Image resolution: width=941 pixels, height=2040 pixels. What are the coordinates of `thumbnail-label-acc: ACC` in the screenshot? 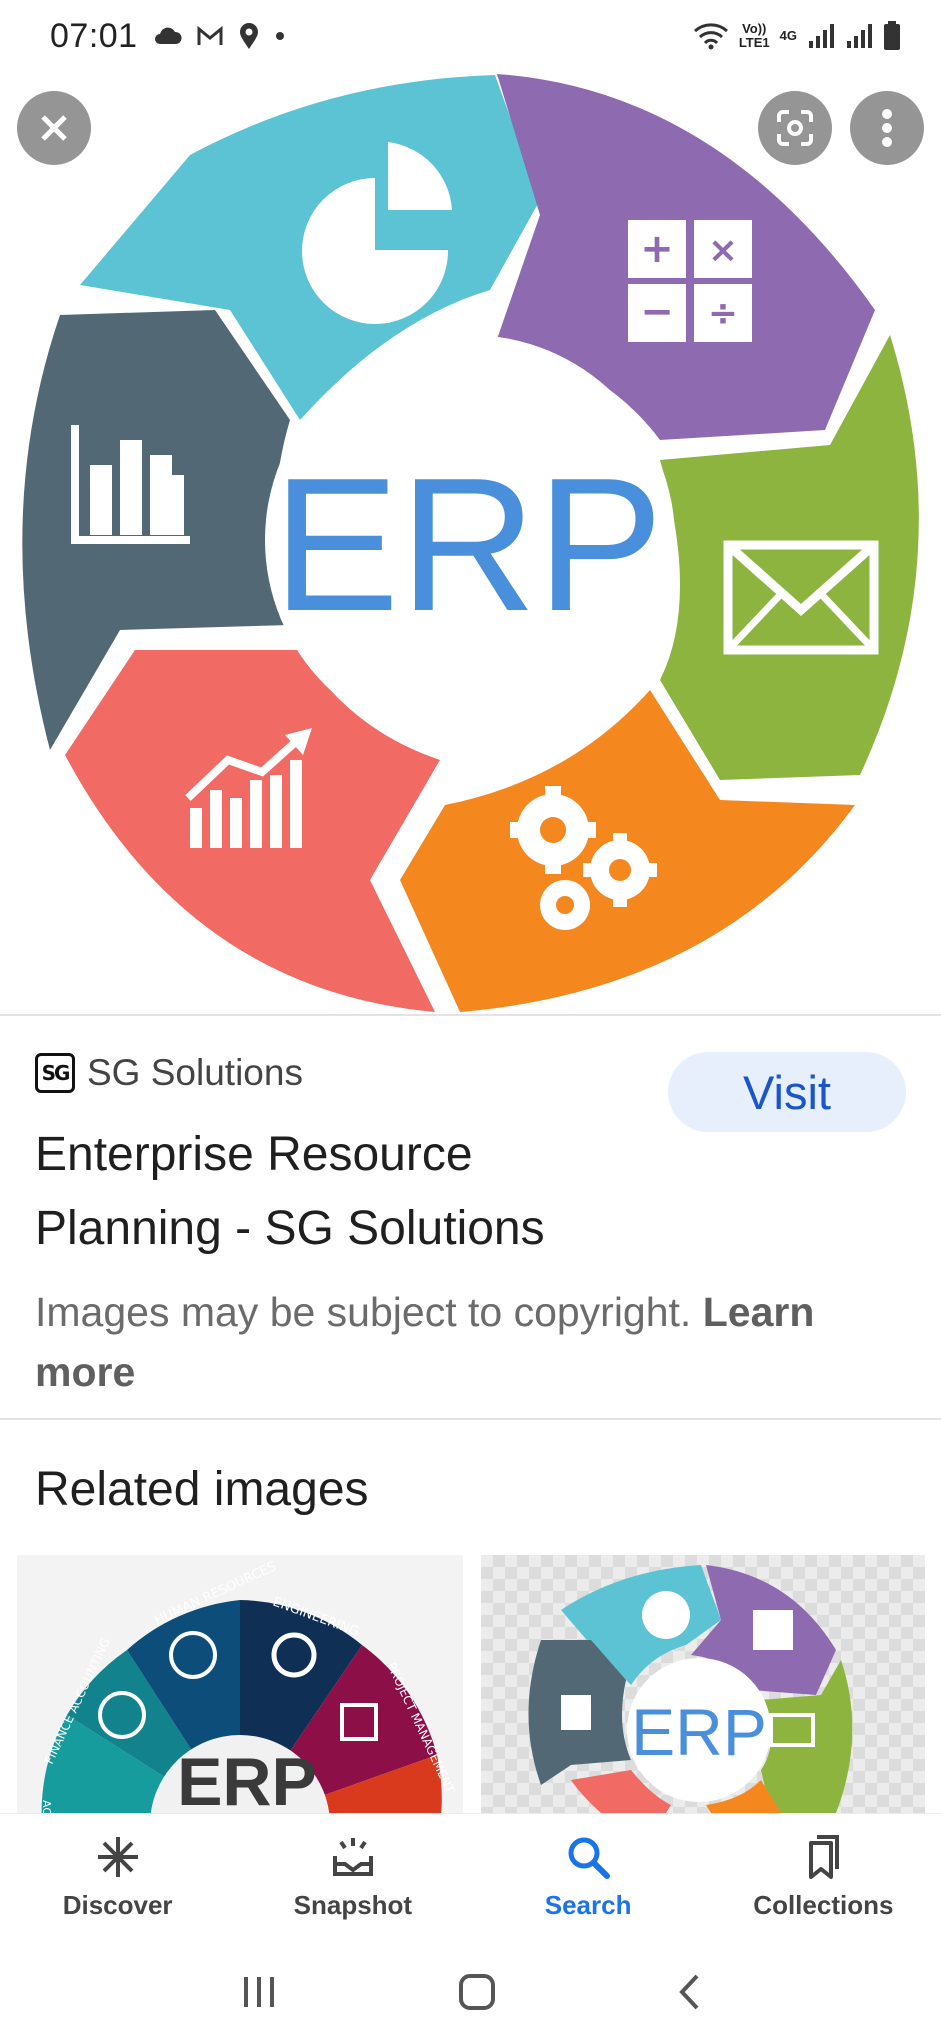 It's located at (46, 1806).